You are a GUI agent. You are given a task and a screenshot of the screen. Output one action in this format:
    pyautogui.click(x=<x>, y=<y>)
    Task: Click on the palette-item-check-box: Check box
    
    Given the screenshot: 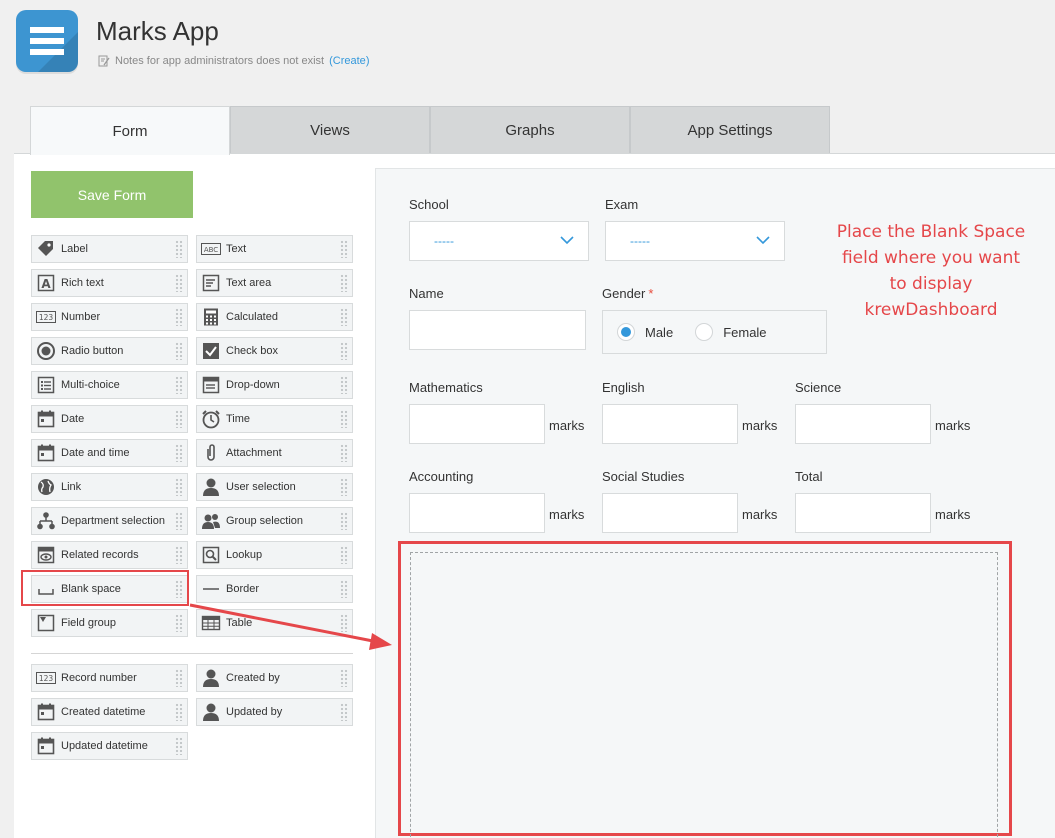 What is the action you would take?
    pyautogui.click(x=274, y=351)
    